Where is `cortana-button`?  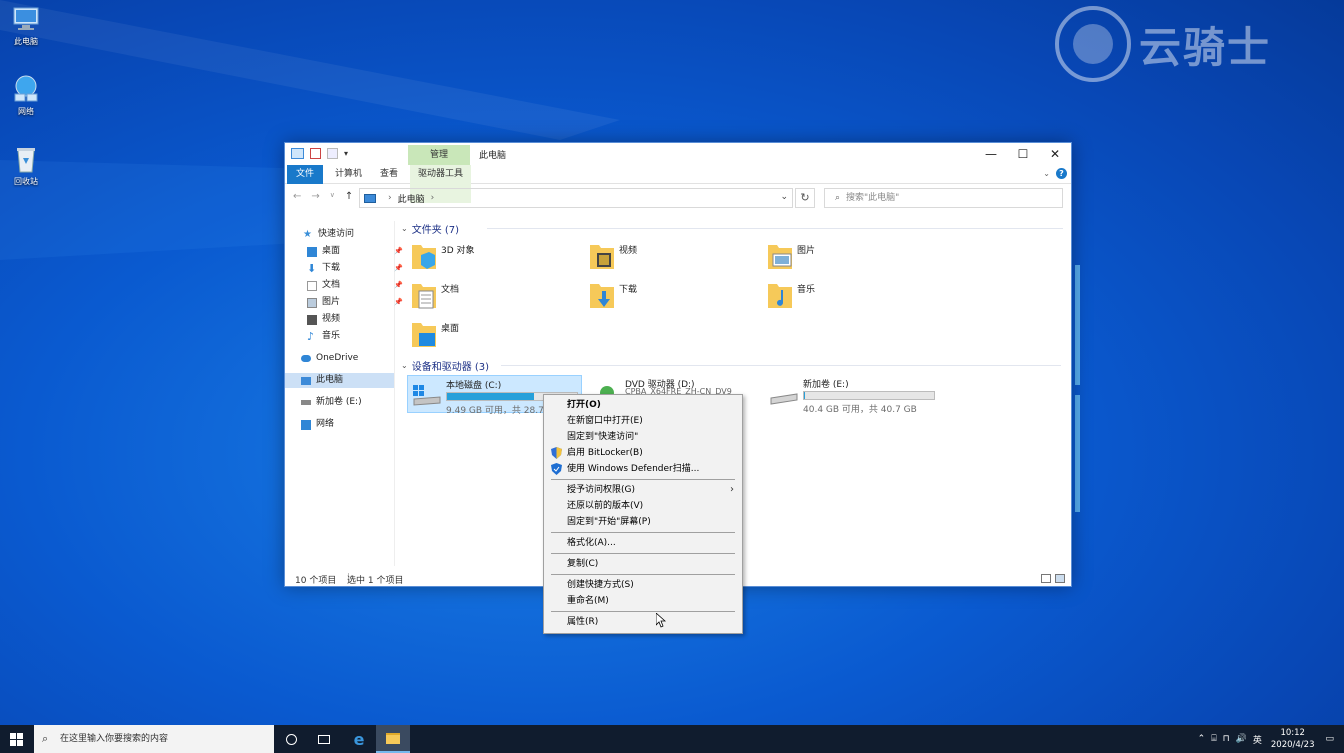 cortana-button is located at coordinates (291, 739).